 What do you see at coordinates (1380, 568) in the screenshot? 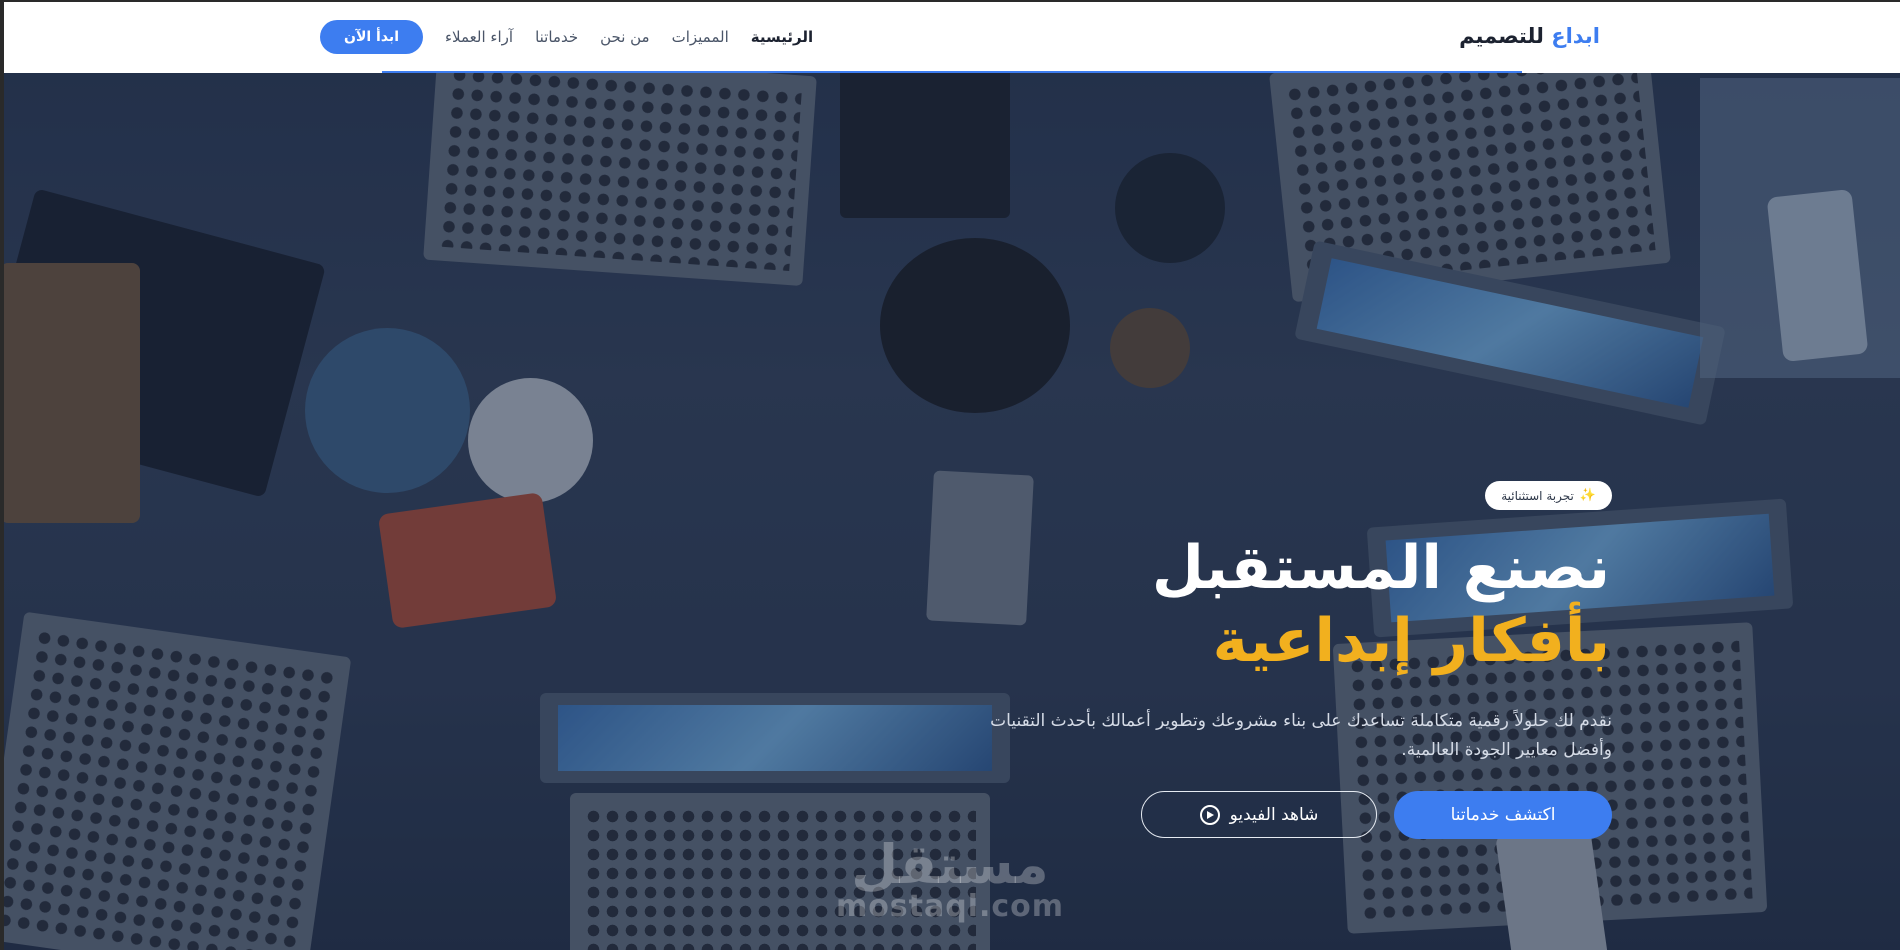
I see `hero-title-line1: نصنع المستقبل` at bounding box center [1380, 568].